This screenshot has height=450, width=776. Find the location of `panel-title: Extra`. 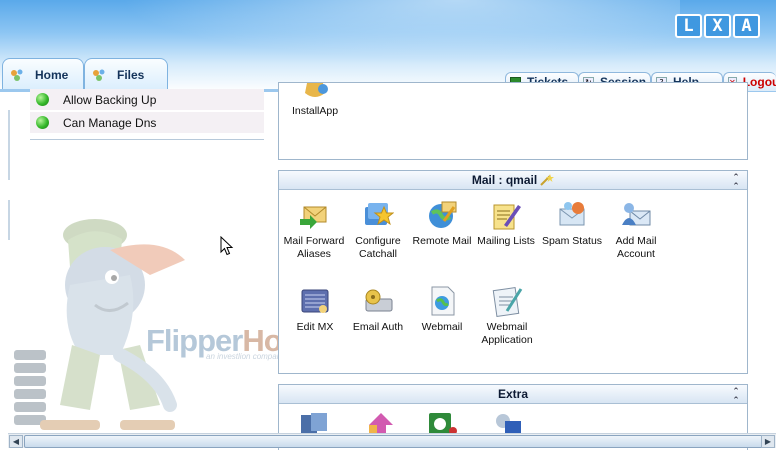

panel-title: Extra is located at coordinates (513, 394).